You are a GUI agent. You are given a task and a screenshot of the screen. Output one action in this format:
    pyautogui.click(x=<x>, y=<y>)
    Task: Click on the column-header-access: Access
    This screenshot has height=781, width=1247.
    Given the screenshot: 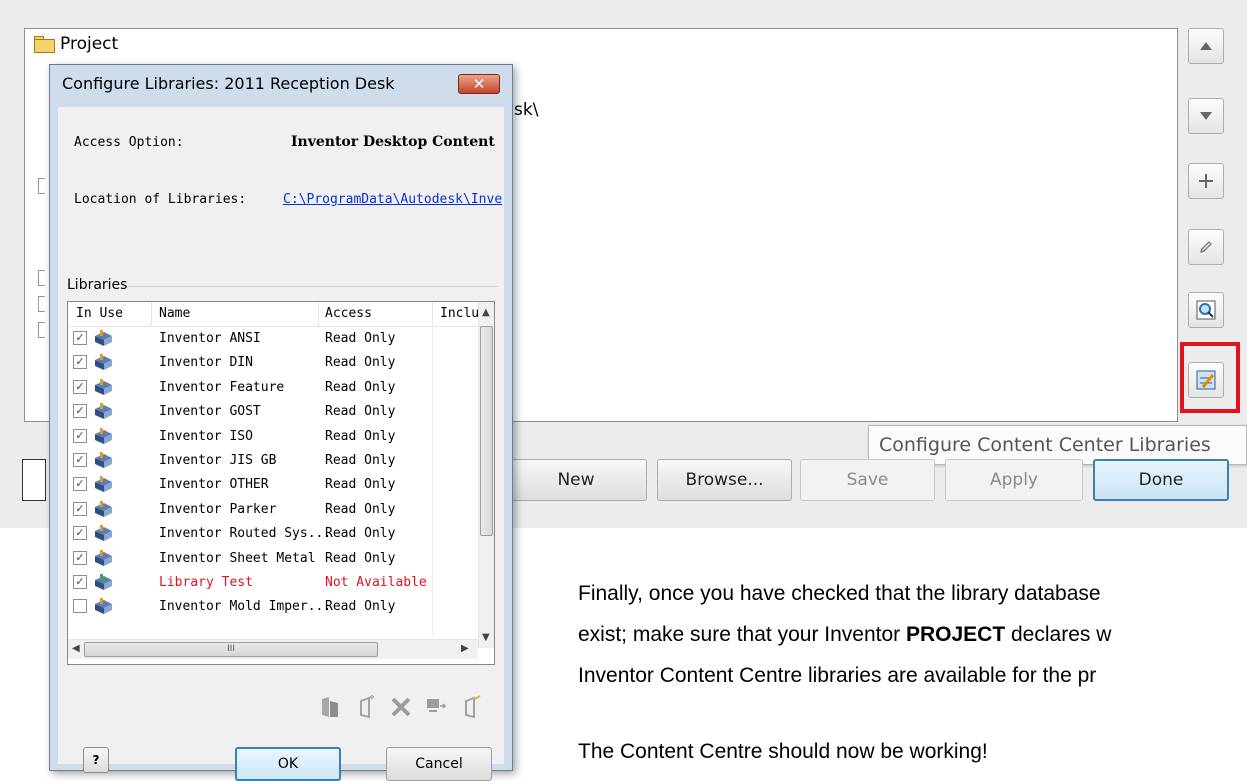 What is the action you would take?
    pyautogui.click(x=348, y=313)
    